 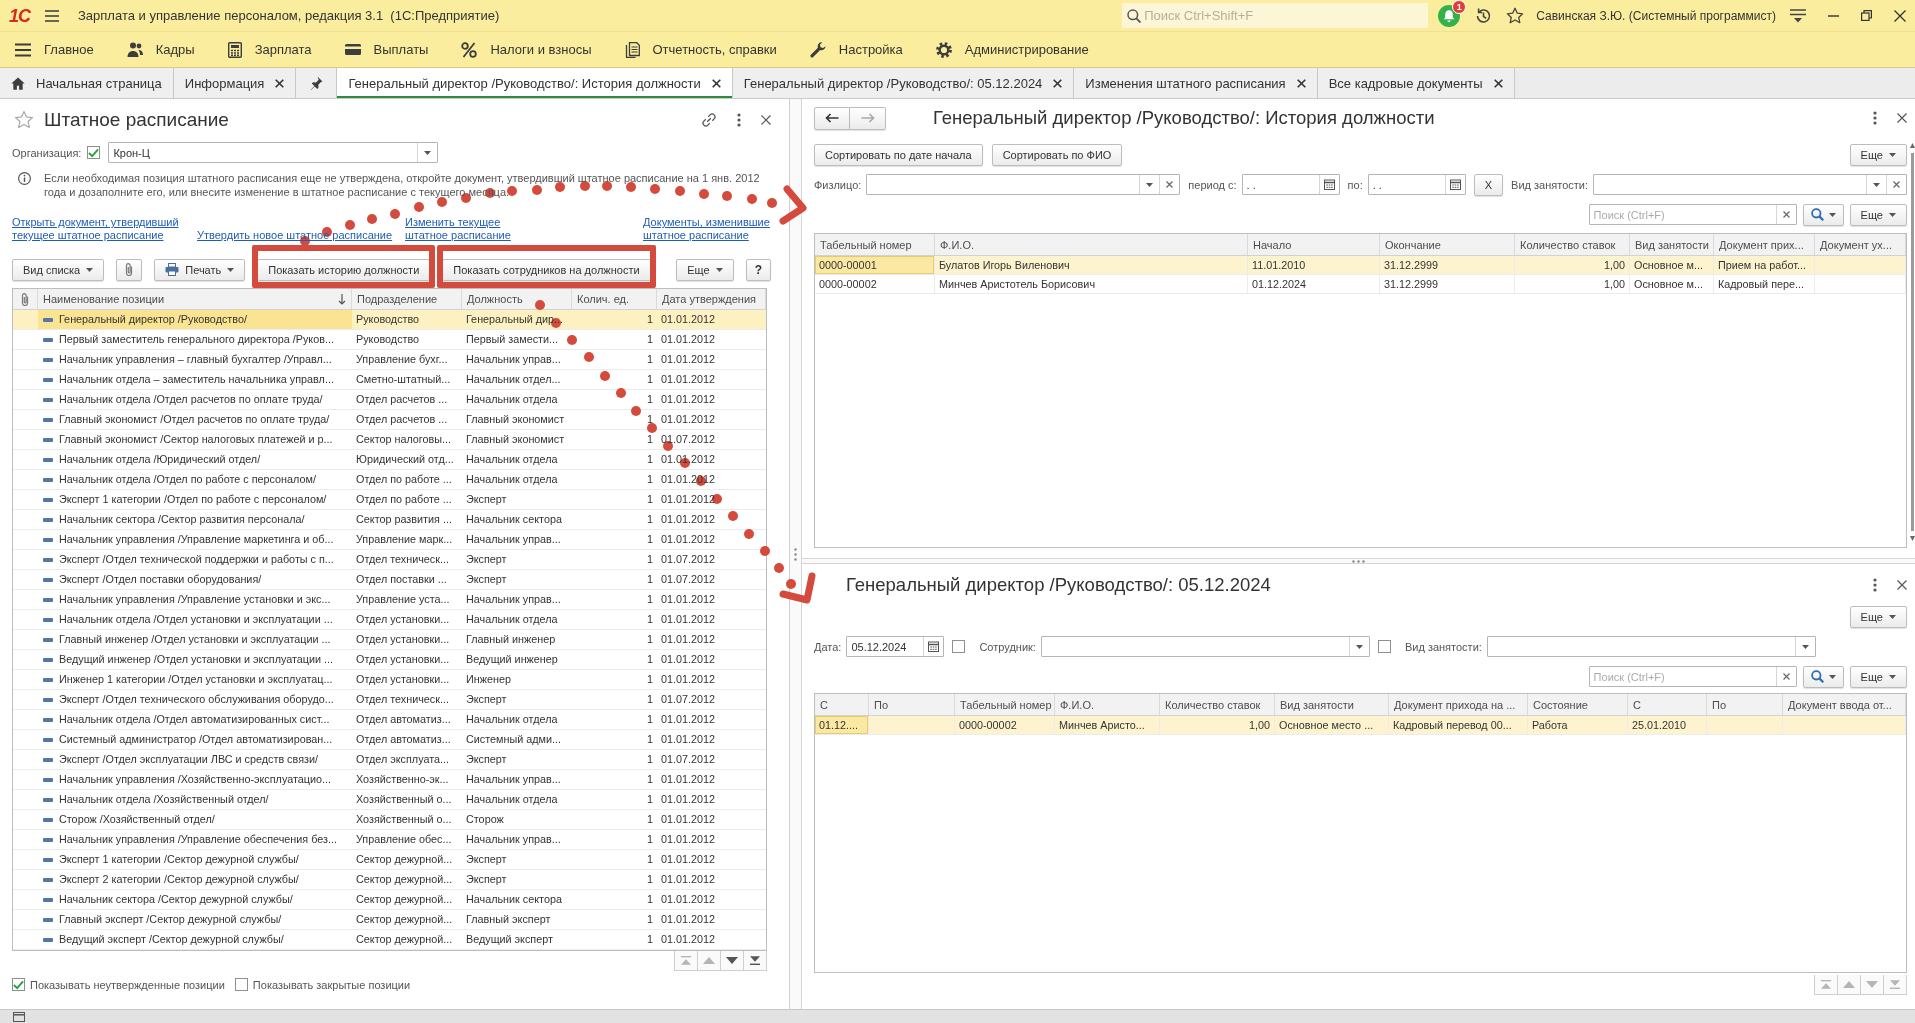 What do you see at coordinates (389, 860) in the screenshot?
I see `table-row: Эксперт 1 категории /Сектор дежурной службы/ Сектор дежурной... Эксперт 1 01.01.2012` at bounding box center [389, 860].